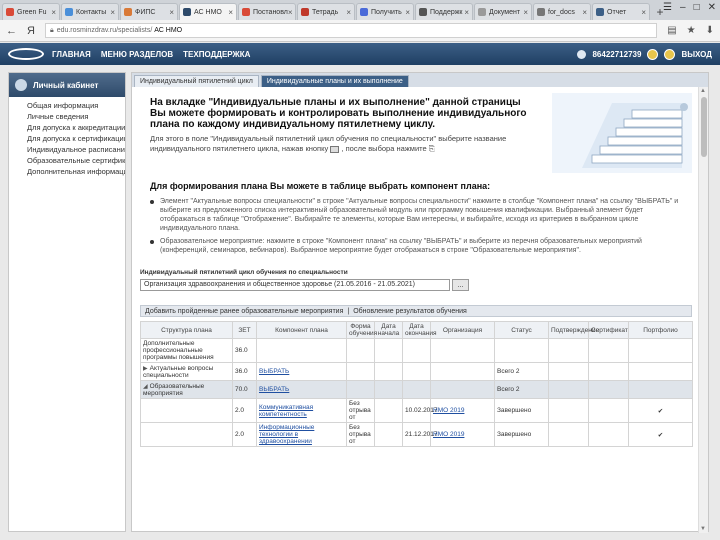  I want to click on user-phone: 86422712739, so click(617, 54).